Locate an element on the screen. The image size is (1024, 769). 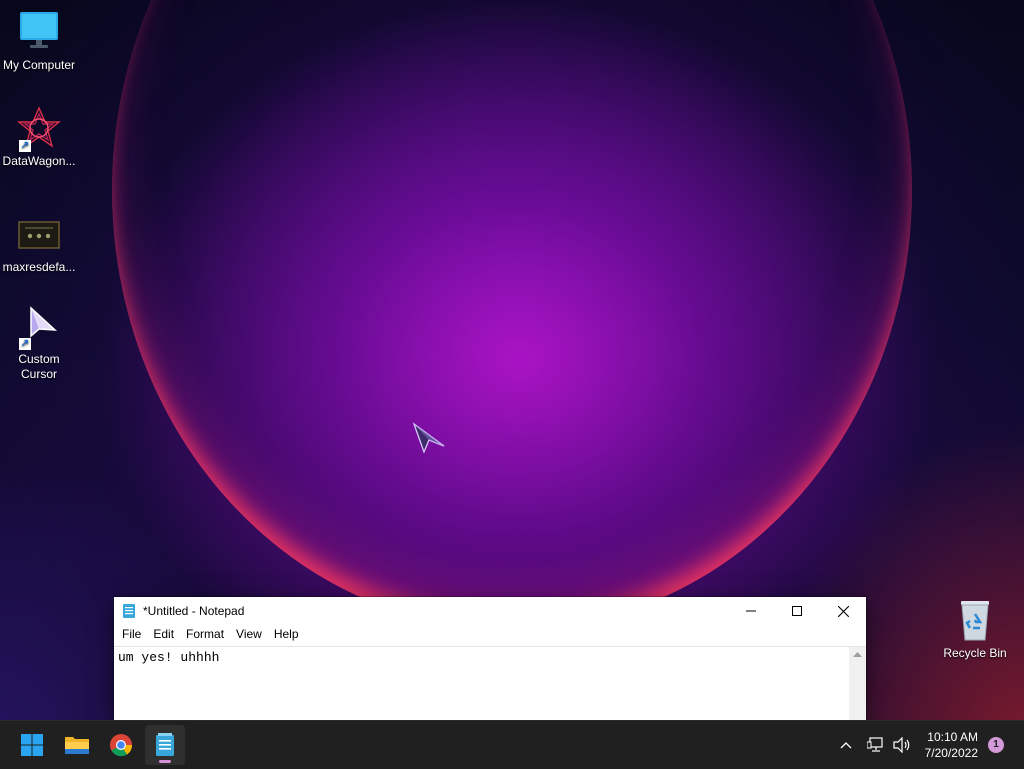
notification-badge: 1 is located at coordinates (996, 745).